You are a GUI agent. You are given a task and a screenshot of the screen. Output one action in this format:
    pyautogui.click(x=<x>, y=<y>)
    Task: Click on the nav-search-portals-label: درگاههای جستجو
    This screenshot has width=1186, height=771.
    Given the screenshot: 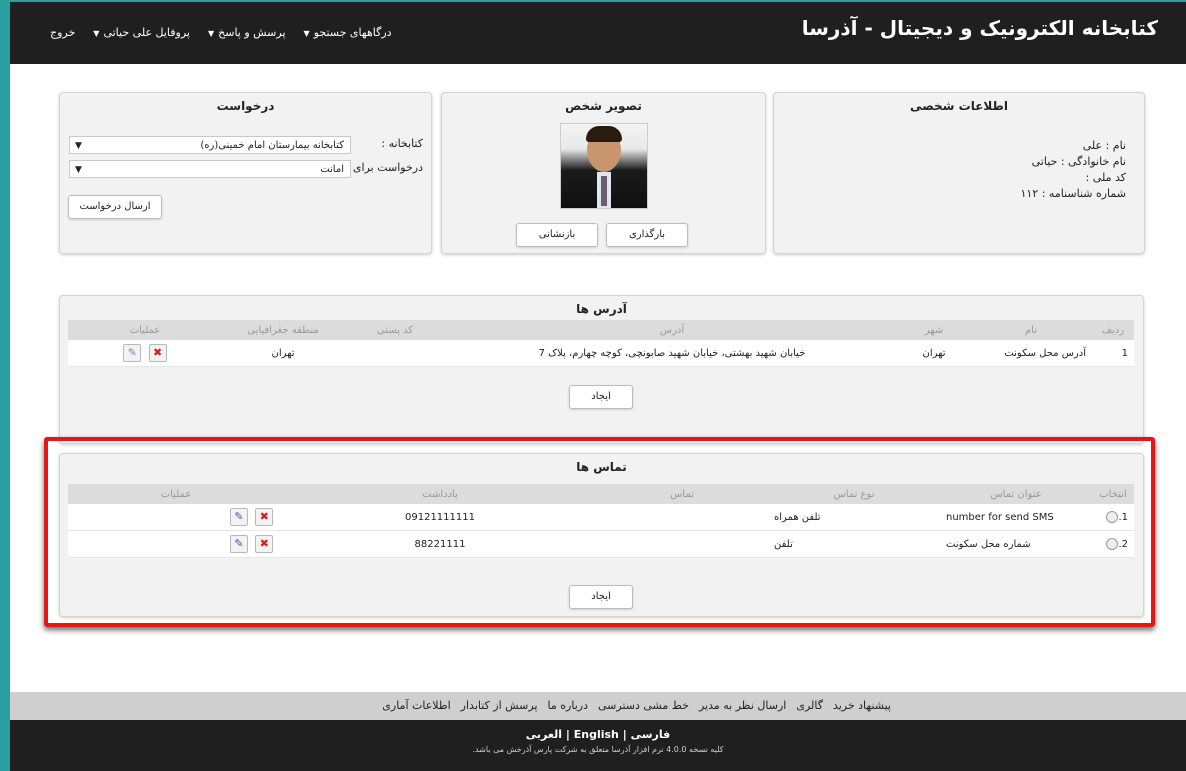 What is the action you would take?
    pyautogui.click(x=352, y=32)
    